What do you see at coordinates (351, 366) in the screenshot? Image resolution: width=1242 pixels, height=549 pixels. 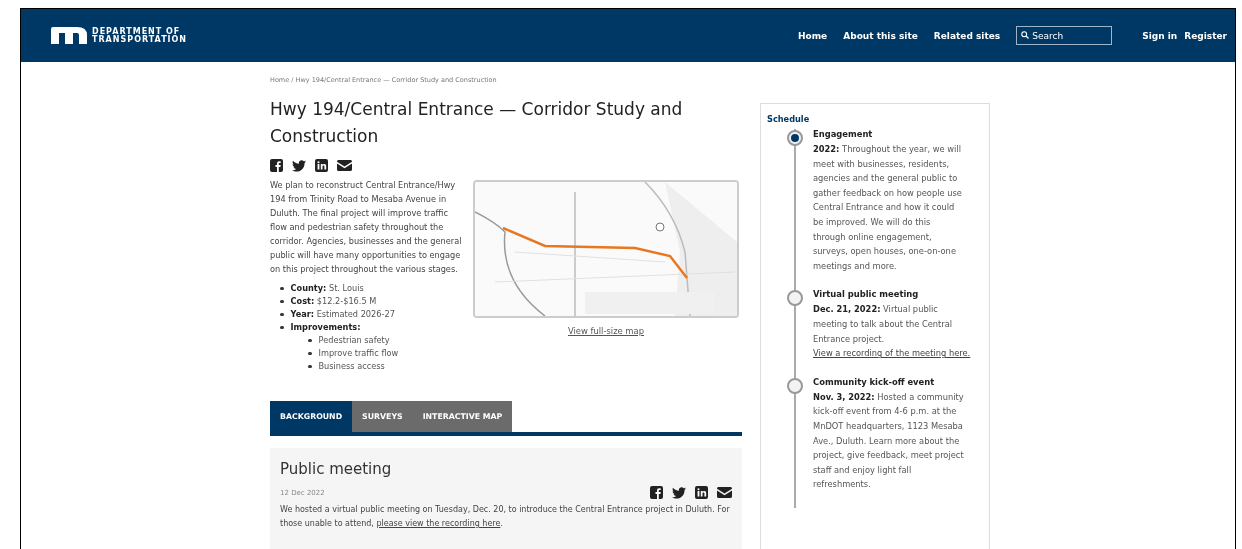 I see `improvement-item: Business access` at bounding box center [351, 366].